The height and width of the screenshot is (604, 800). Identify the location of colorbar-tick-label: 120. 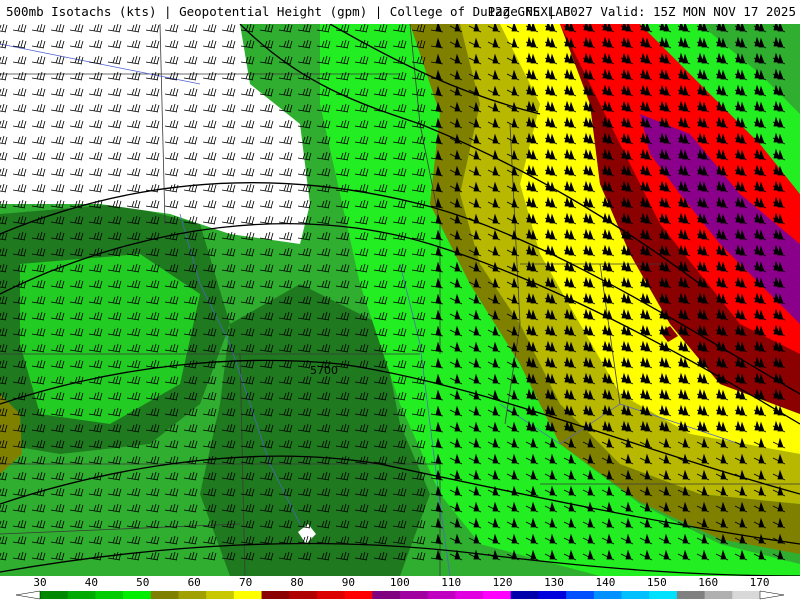
(502, 582).